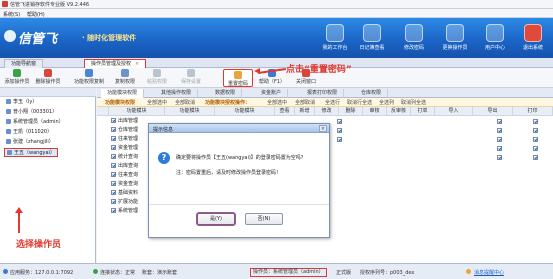 This screenshot has height=279, width=553. I want to click on tree-row: 系统管理, so click(124, 211).